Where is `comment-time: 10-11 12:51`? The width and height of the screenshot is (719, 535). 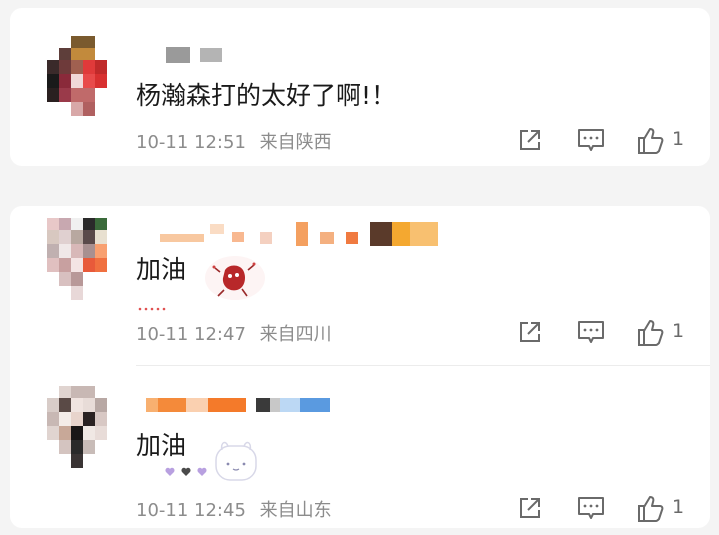
comment-time: 10-11 12:51 is located at coordinates (191, 142).